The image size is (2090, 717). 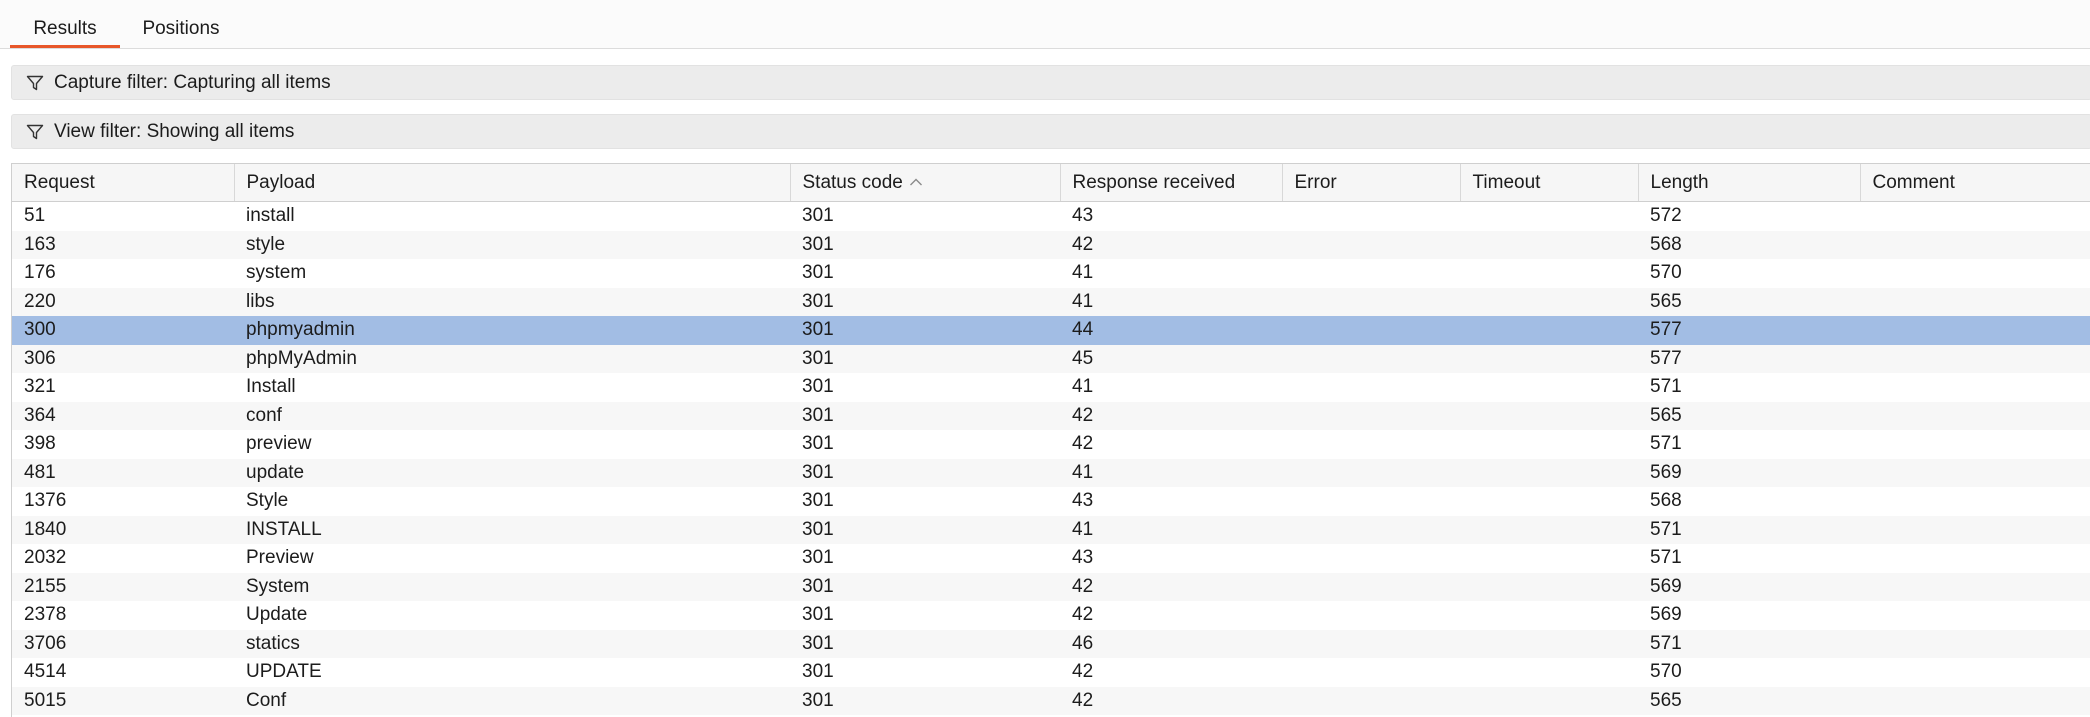 What do you see at coordinates (181, 23) in the screenshot?
I see `tab-positions: Positions` at bounding box center [181, 23].